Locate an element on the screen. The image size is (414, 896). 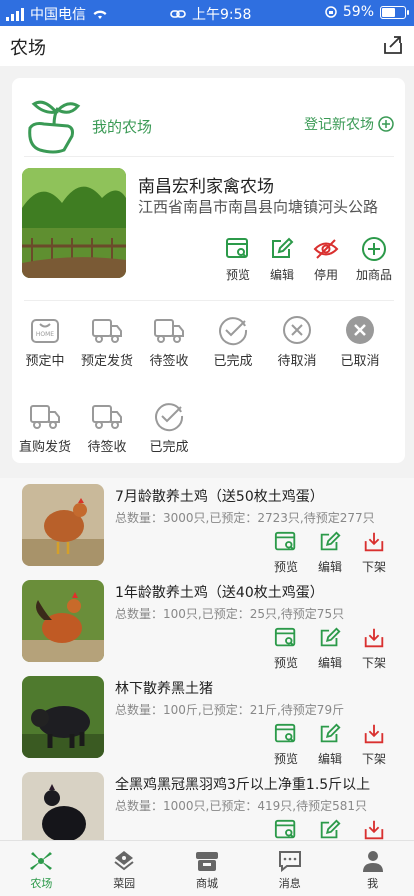
add-product-button: 加商品 is located at coordinates (374, 259).